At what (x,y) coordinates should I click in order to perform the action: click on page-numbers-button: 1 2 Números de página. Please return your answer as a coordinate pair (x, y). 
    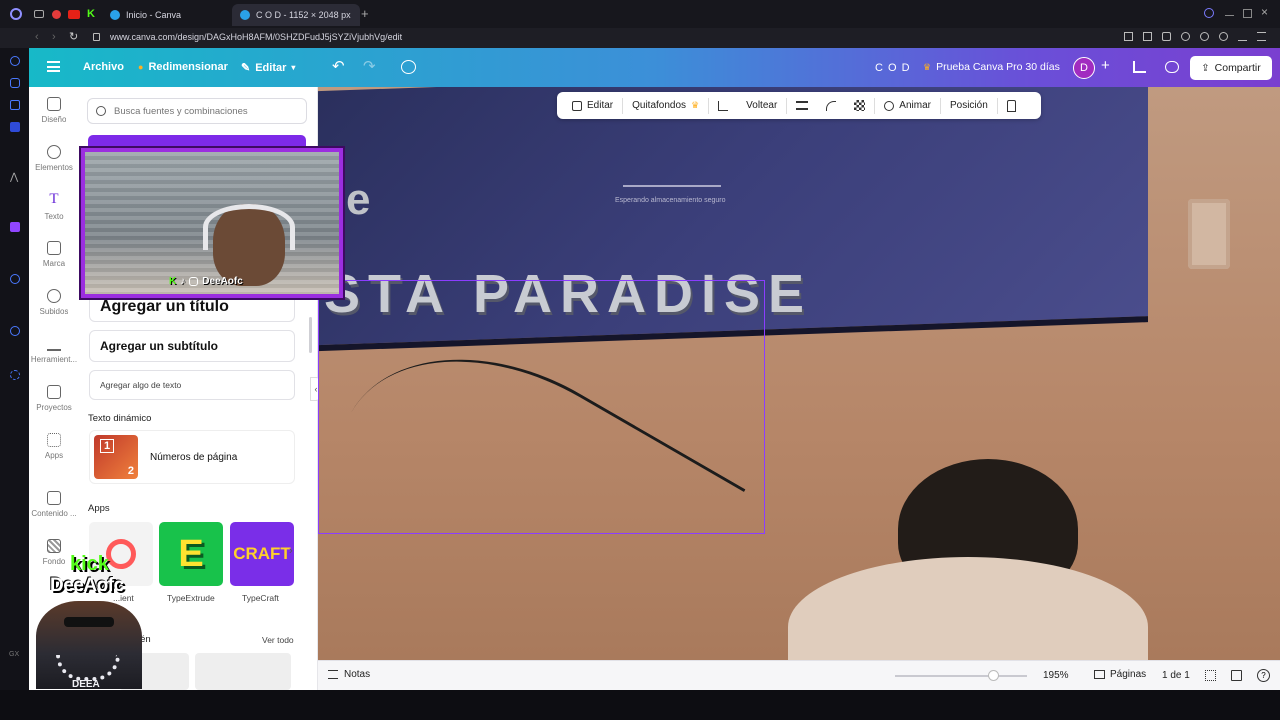
    Looking at the image, I should click on (192, 457).